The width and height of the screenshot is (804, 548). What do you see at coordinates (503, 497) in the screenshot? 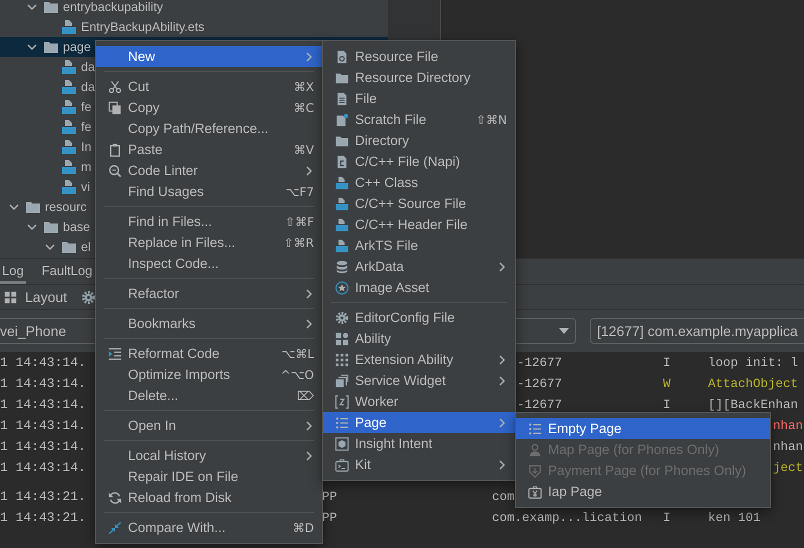
I see `log-process: com` at bounding box center [503, 497].